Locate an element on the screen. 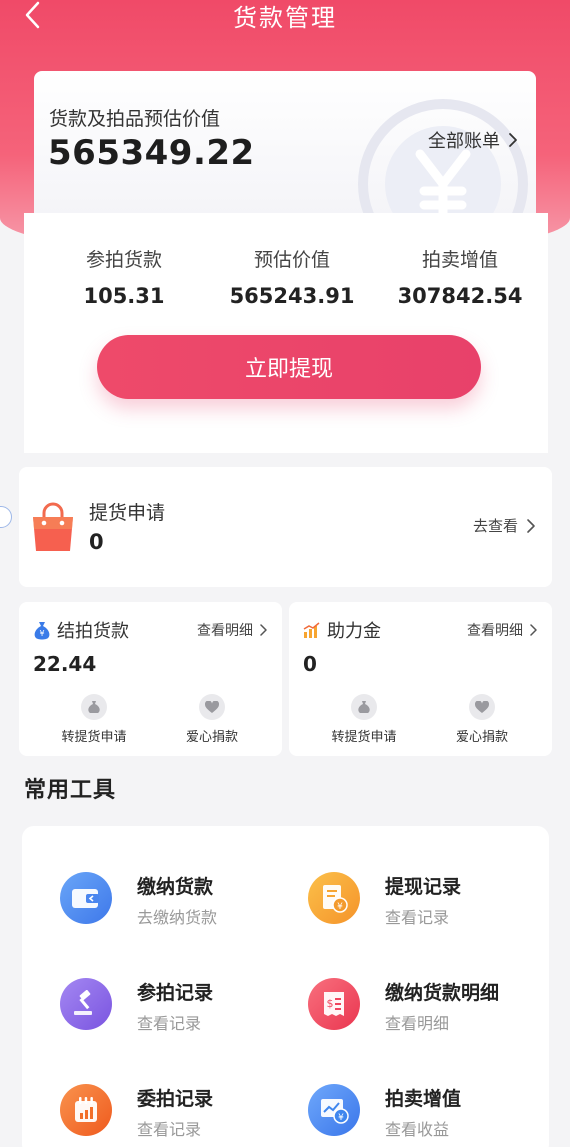  tool-name: 参拍记录 is located at coordinates (175, 993).